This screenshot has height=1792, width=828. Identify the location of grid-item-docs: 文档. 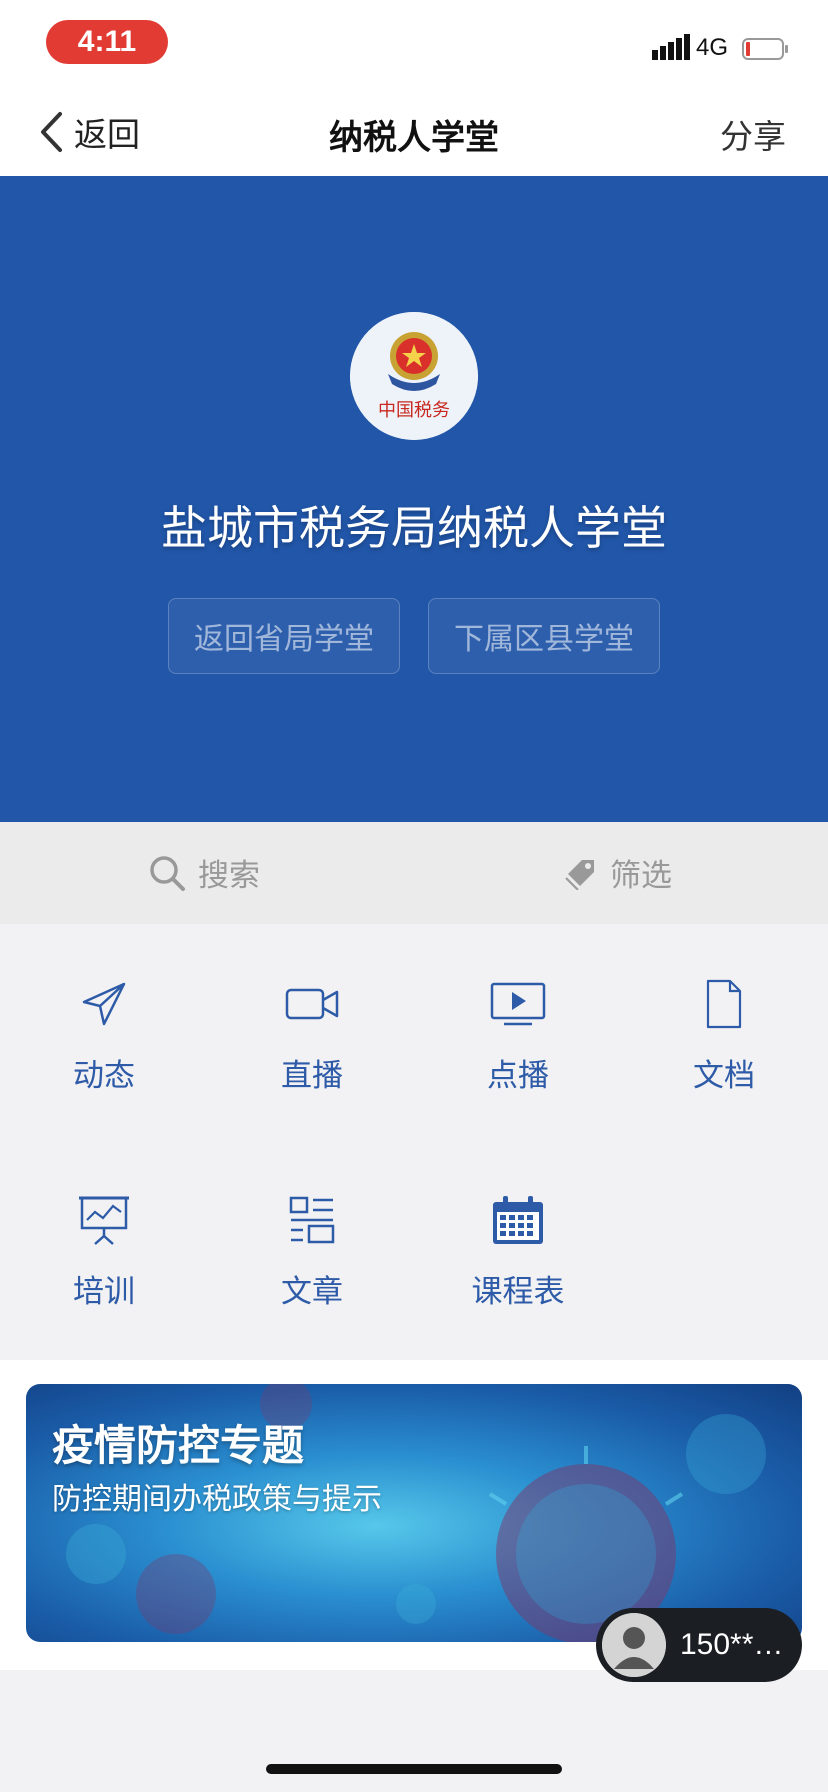
(724, 1046).